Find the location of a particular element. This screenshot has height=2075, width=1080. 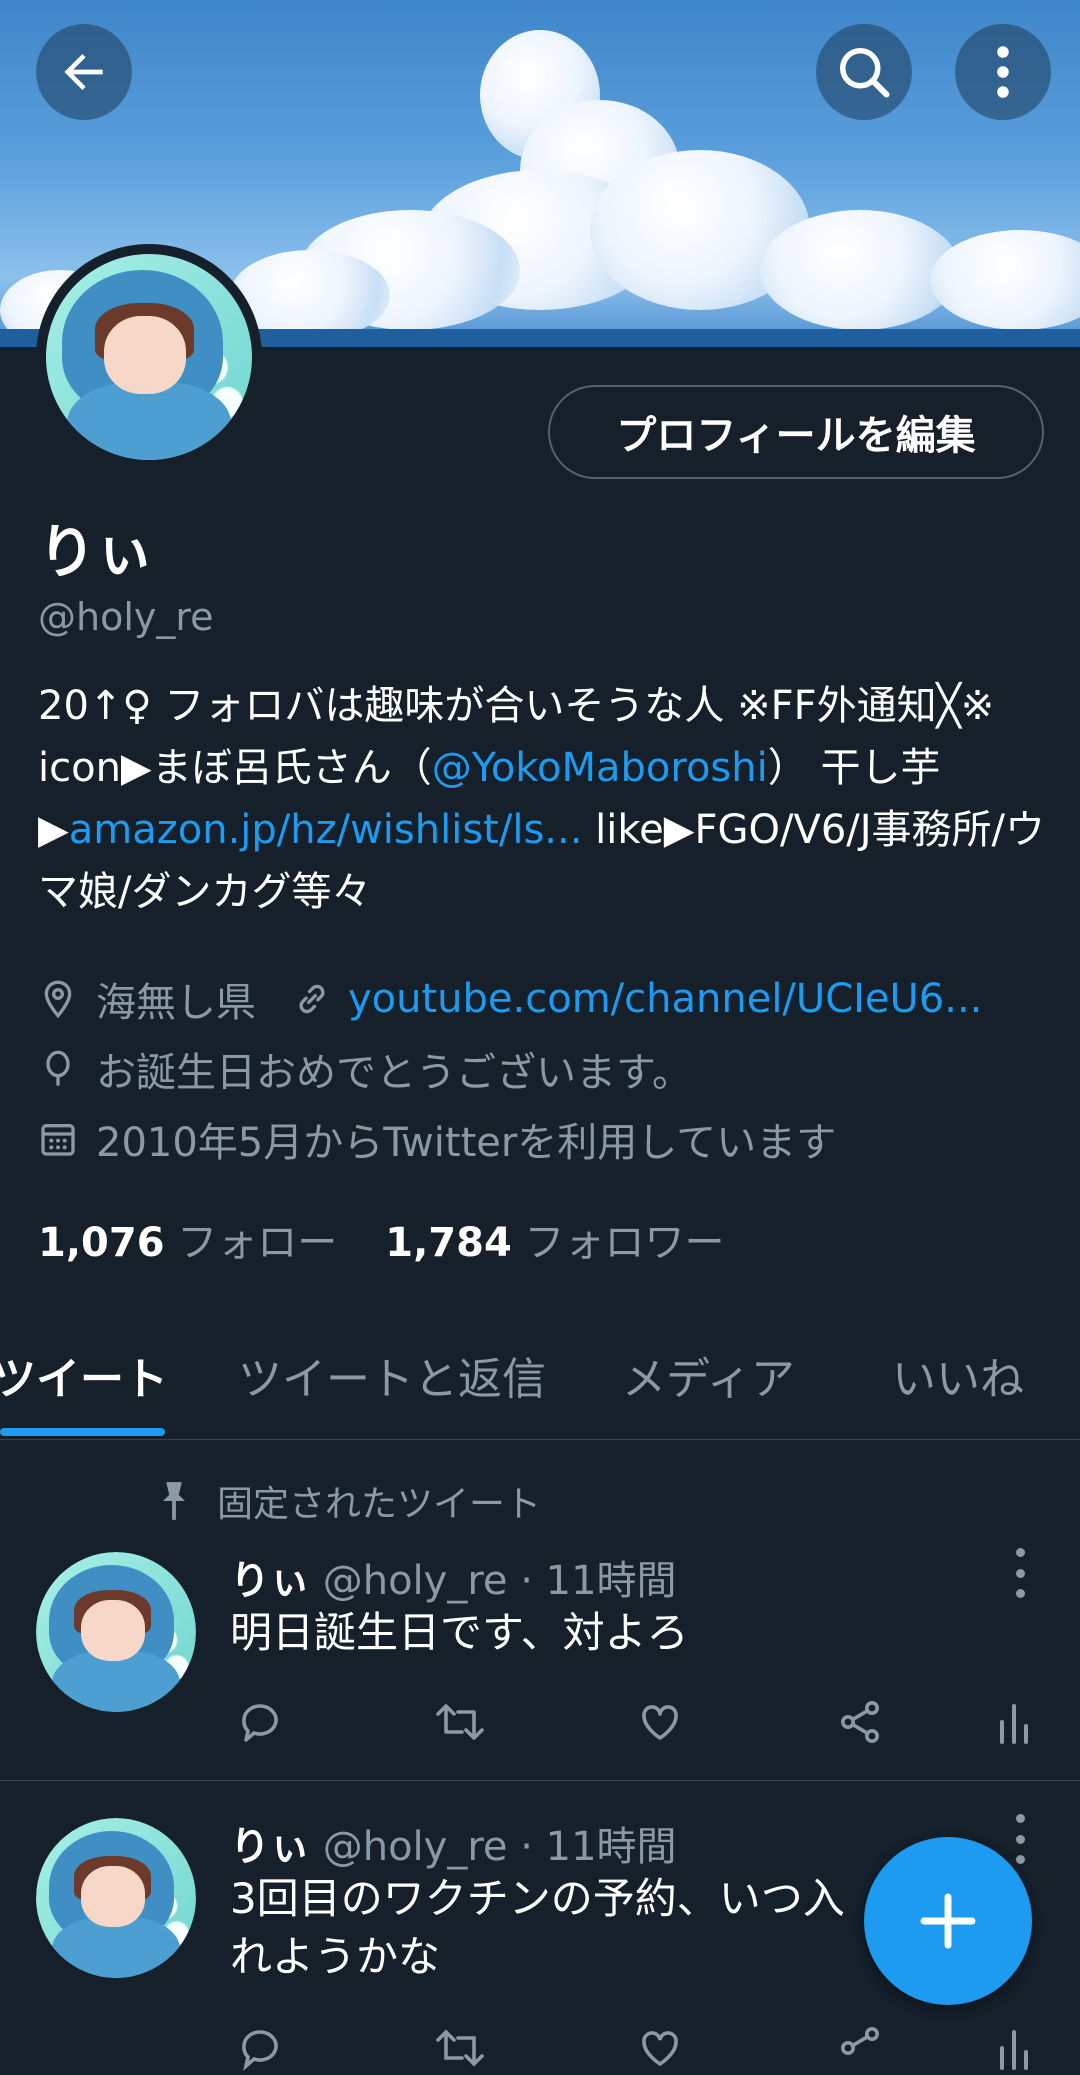

profile-meta-birthday: お誕生日おめでとうございます。 is located at coordinates (365, 1069).